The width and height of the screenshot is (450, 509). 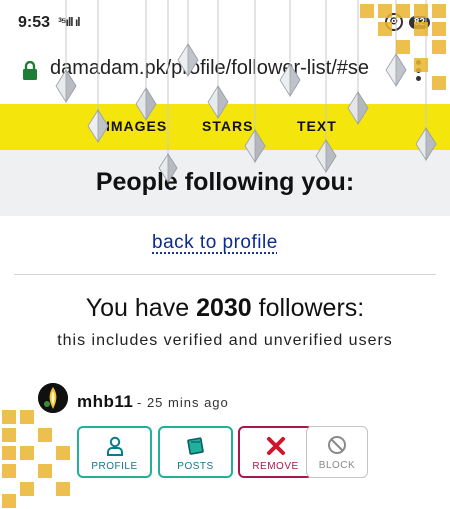 What do you see at coordinates (195, 446) in the screenshot?
I see `posts-icon` at bounding box center [195, 446].